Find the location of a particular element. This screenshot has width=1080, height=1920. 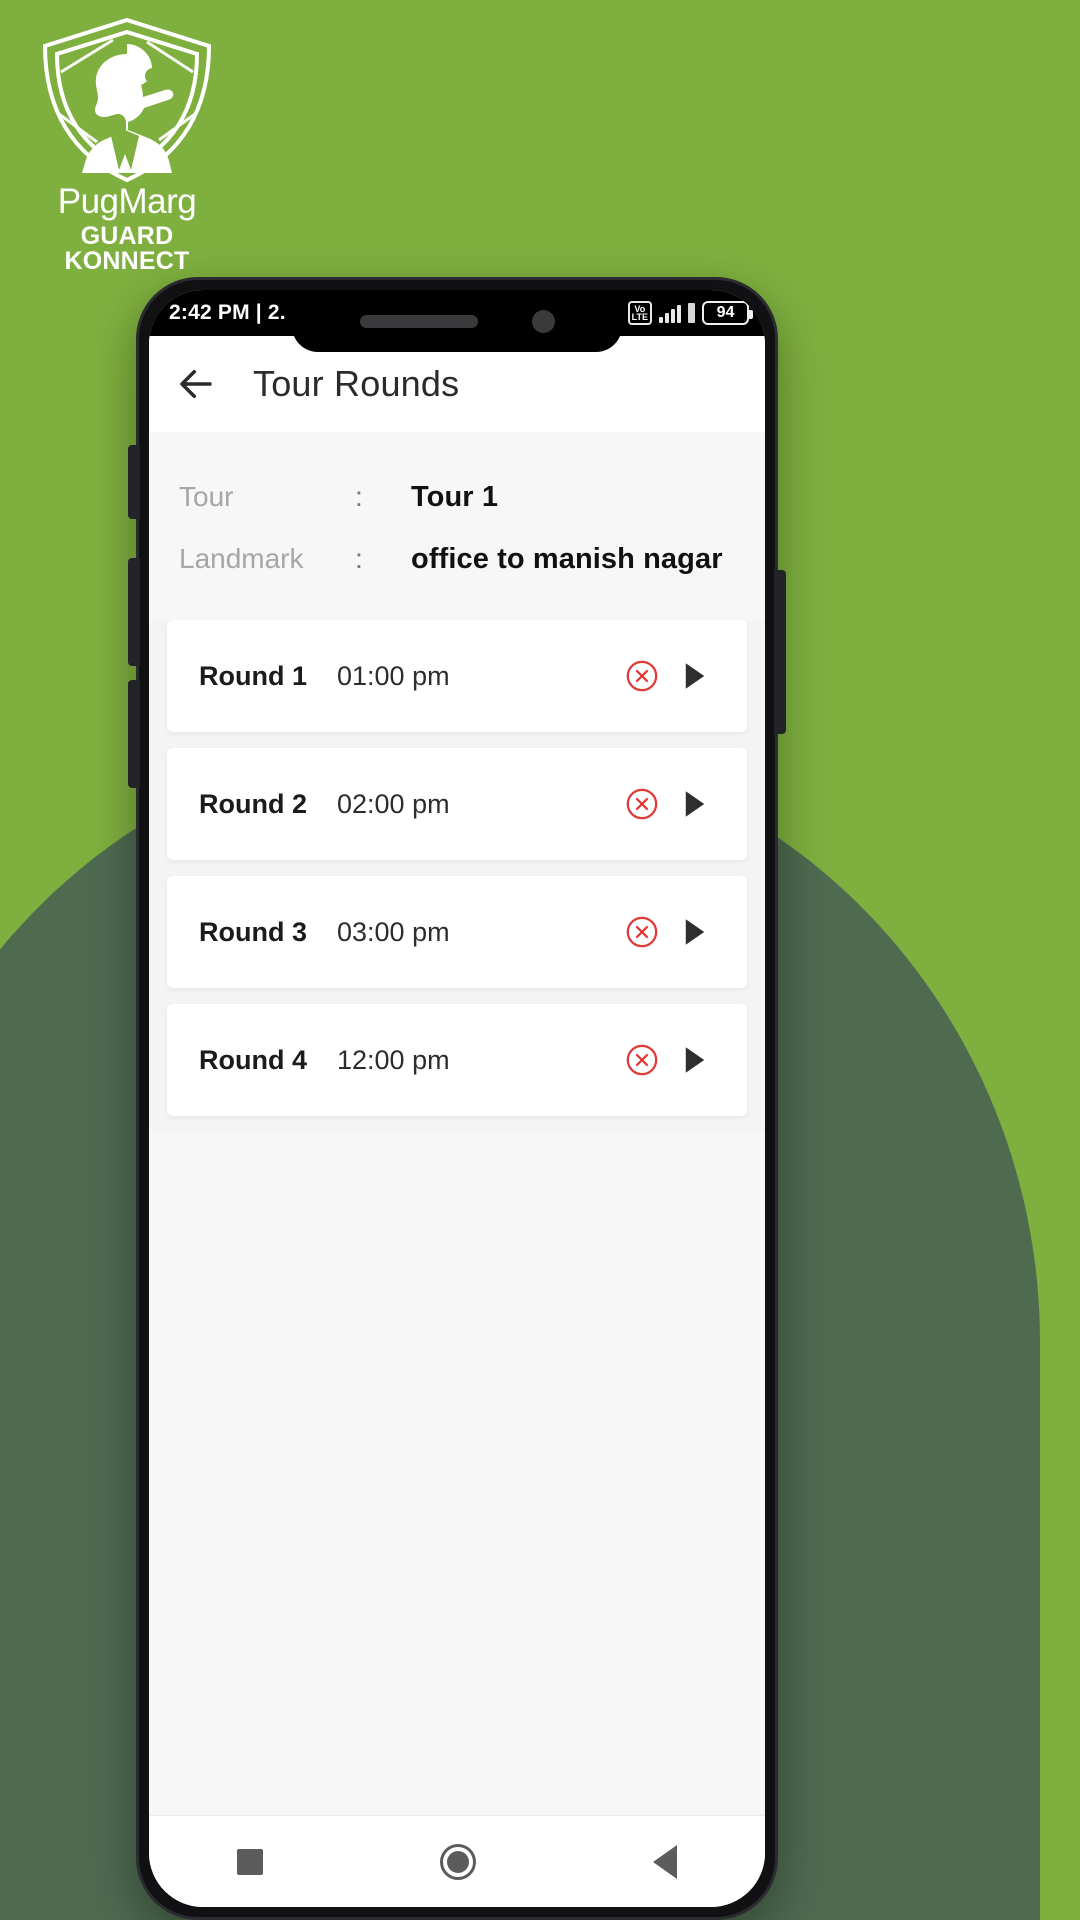

circle-home-icon is located at coordinates (457, 1861).